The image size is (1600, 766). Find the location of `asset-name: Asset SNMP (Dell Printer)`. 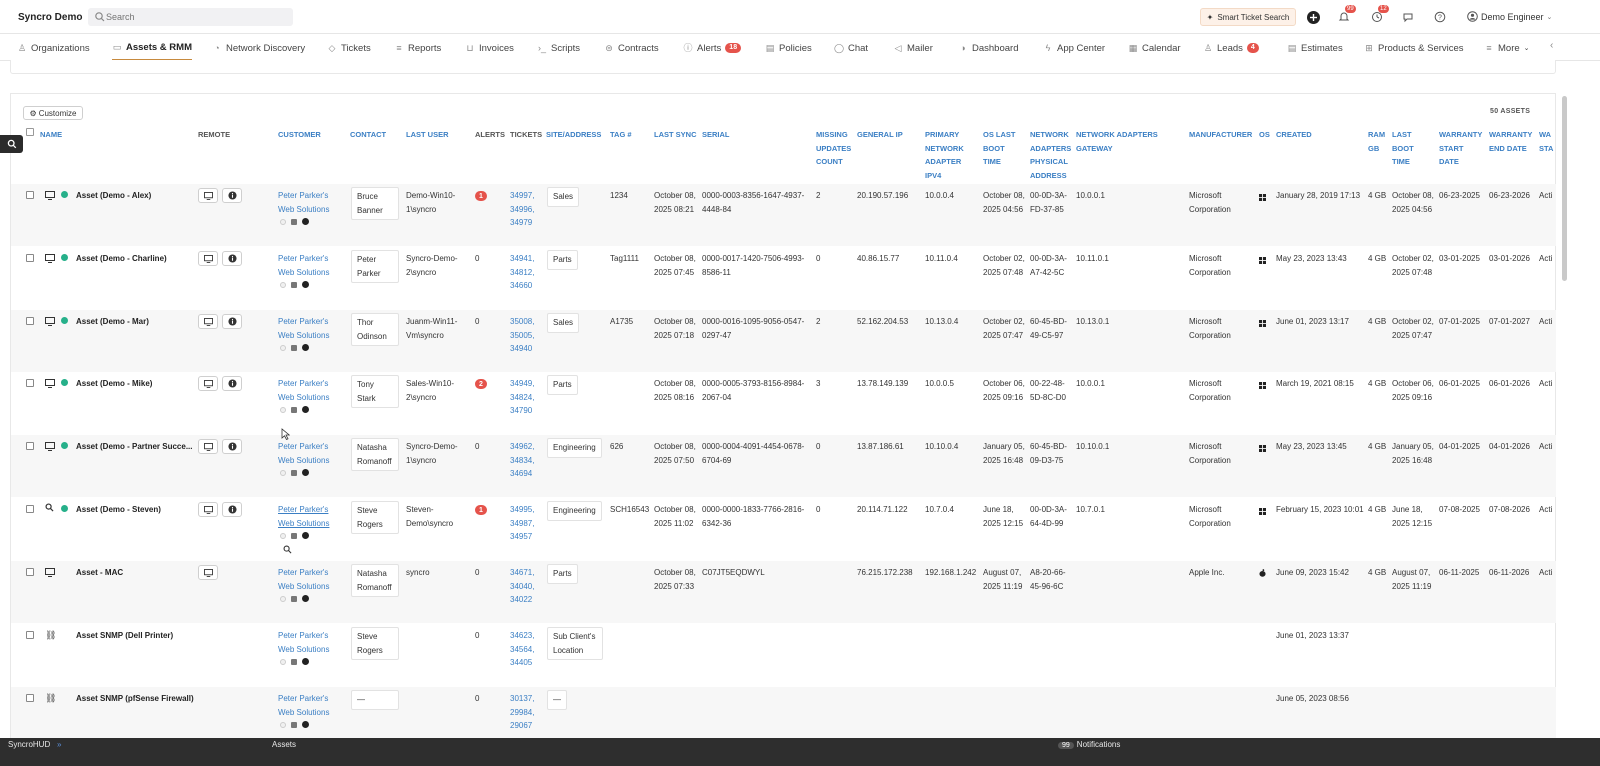

asset-name: Asset SNMP (Dell Printer) is located at coordinates (124, 636).